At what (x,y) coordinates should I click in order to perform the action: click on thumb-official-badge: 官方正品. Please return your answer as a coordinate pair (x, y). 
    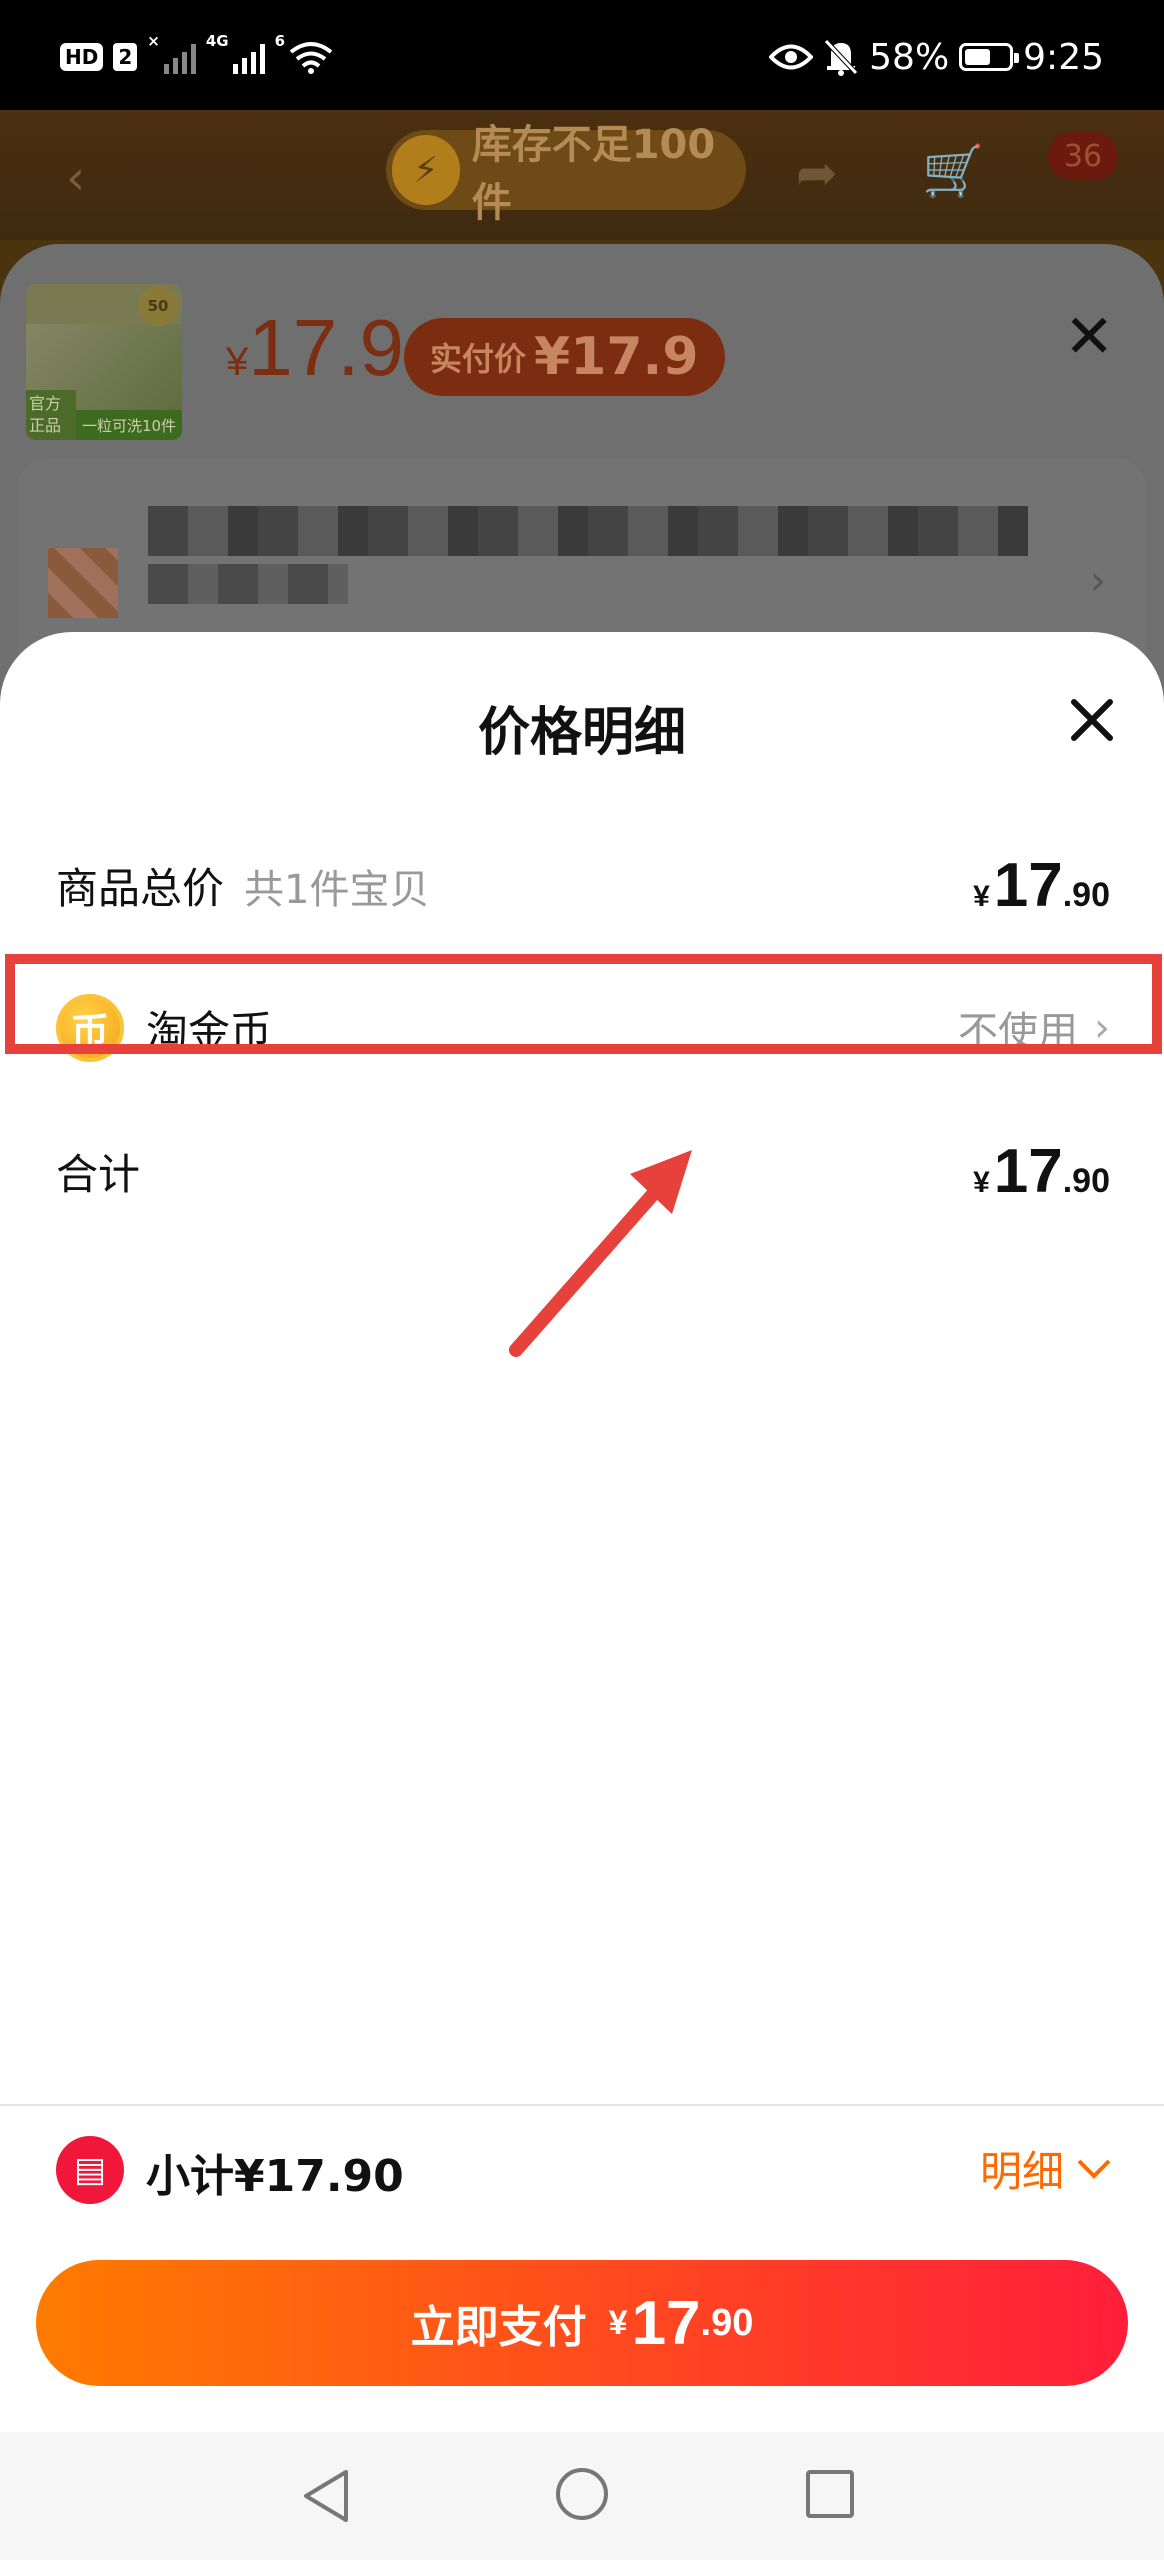
    Looking at the image, I should click on (51, 415).